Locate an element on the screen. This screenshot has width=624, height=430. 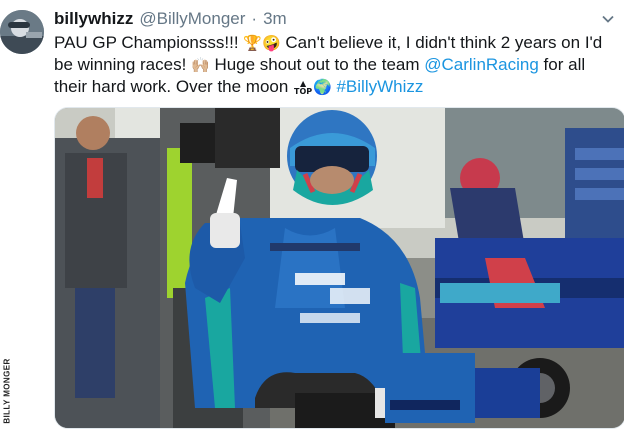
top-arrow-label: TOP is located at coordinates (303, 91).